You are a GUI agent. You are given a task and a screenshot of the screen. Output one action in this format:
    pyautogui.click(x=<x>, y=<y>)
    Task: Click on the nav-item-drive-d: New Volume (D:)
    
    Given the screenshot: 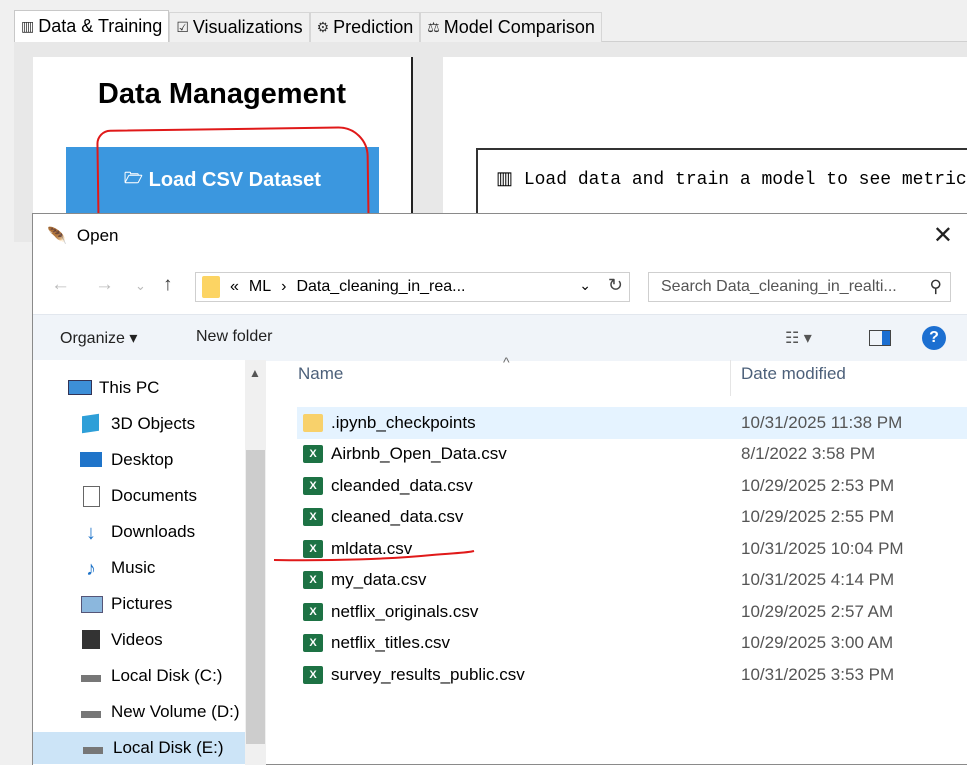 What is the action you would take?
    pyautogui.click(x=159, y=712)
    